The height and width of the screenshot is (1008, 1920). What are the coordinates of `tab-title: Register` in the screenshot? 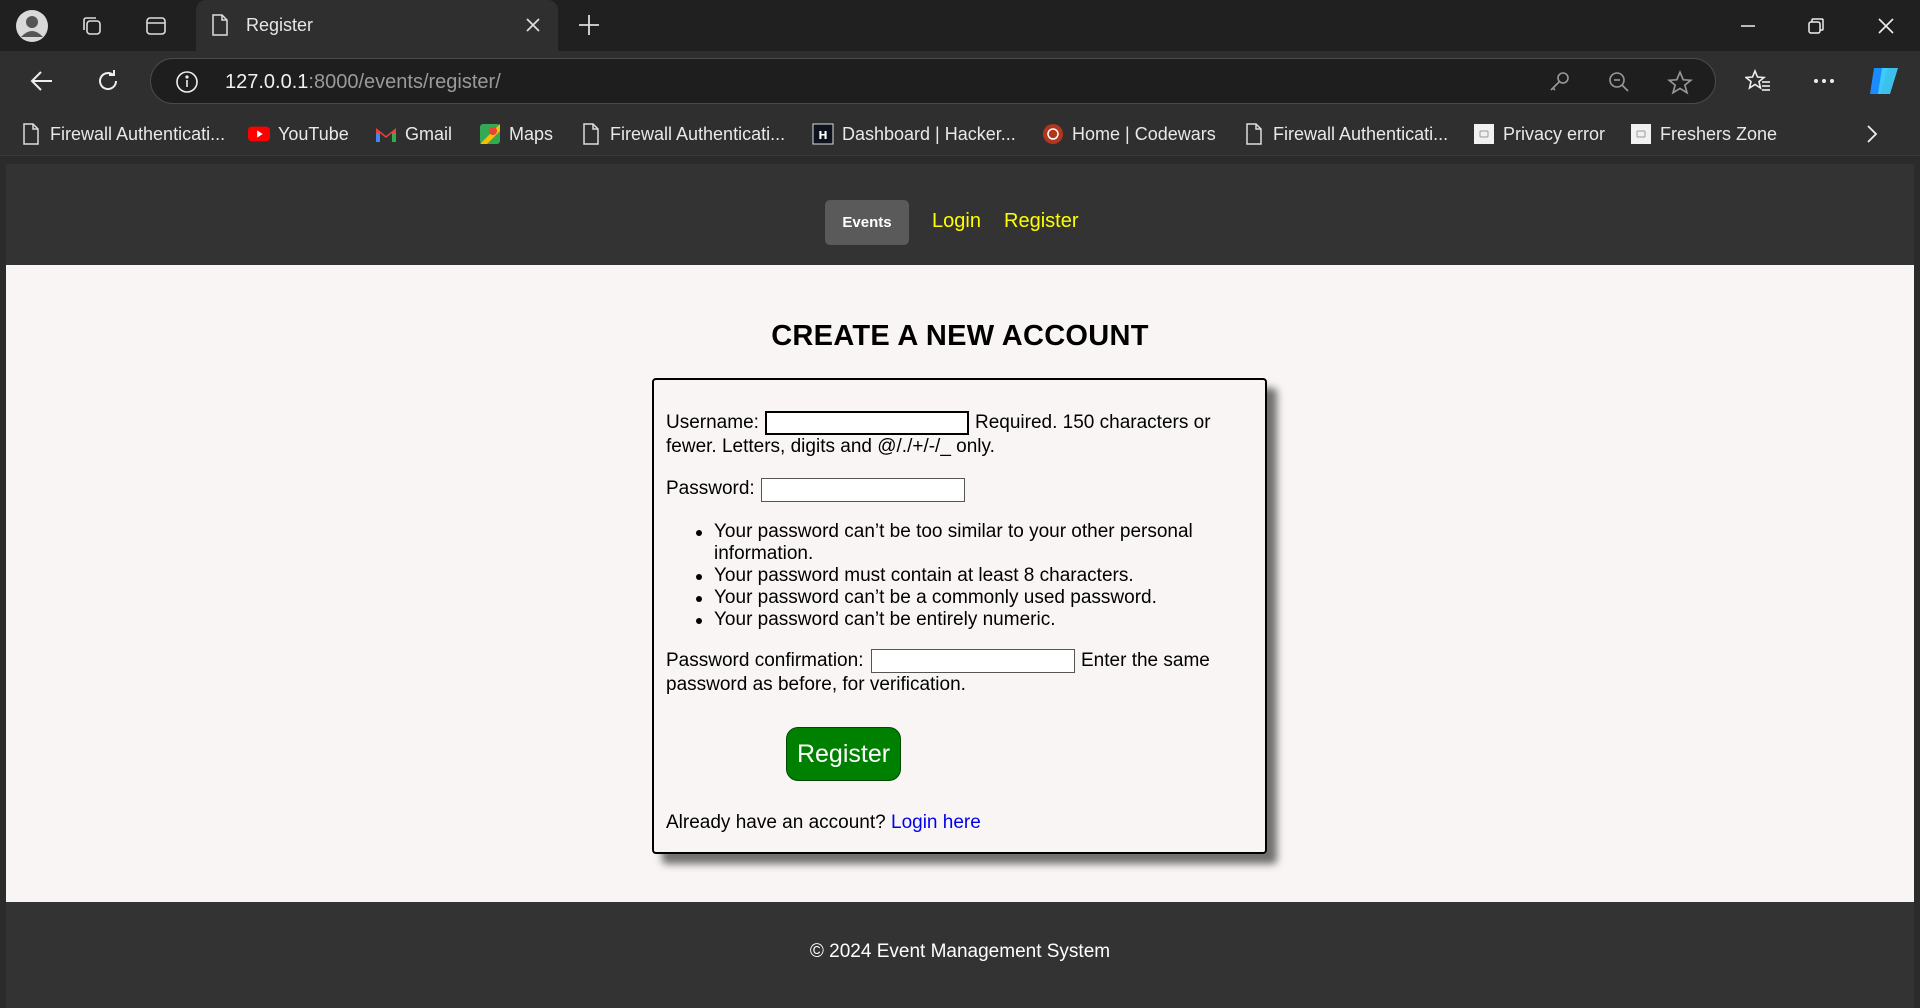 It's located at (280, 25).